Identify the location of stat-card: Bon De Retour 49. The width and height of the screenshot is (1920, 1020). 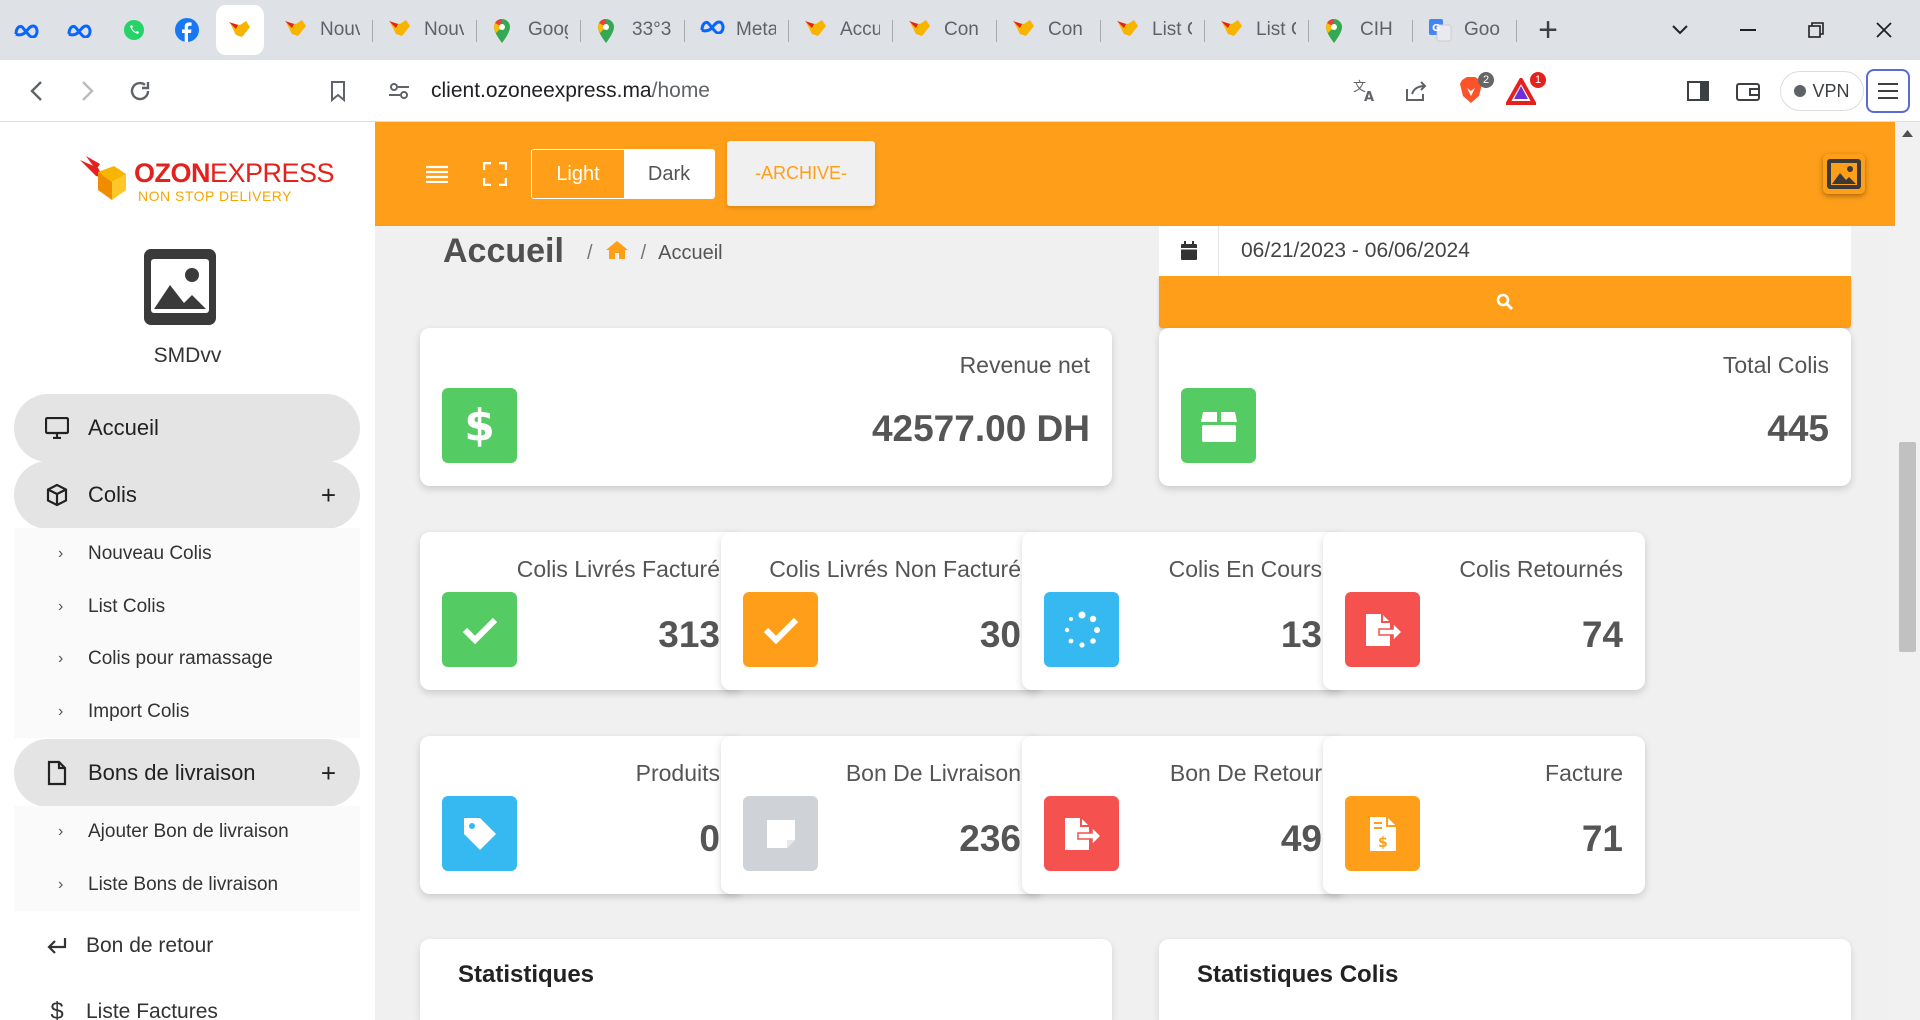
(1183, 815).